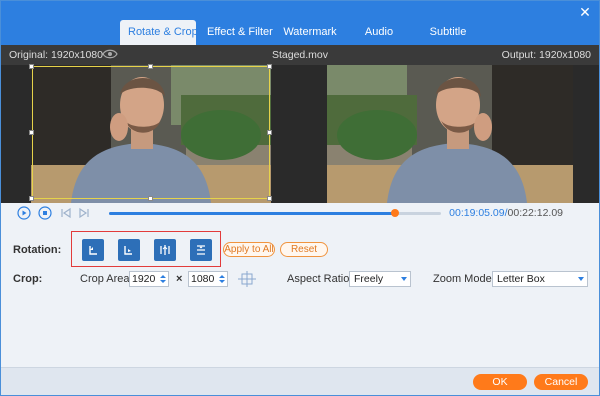  I want to click on center-crop-icon, so click(247, 279).